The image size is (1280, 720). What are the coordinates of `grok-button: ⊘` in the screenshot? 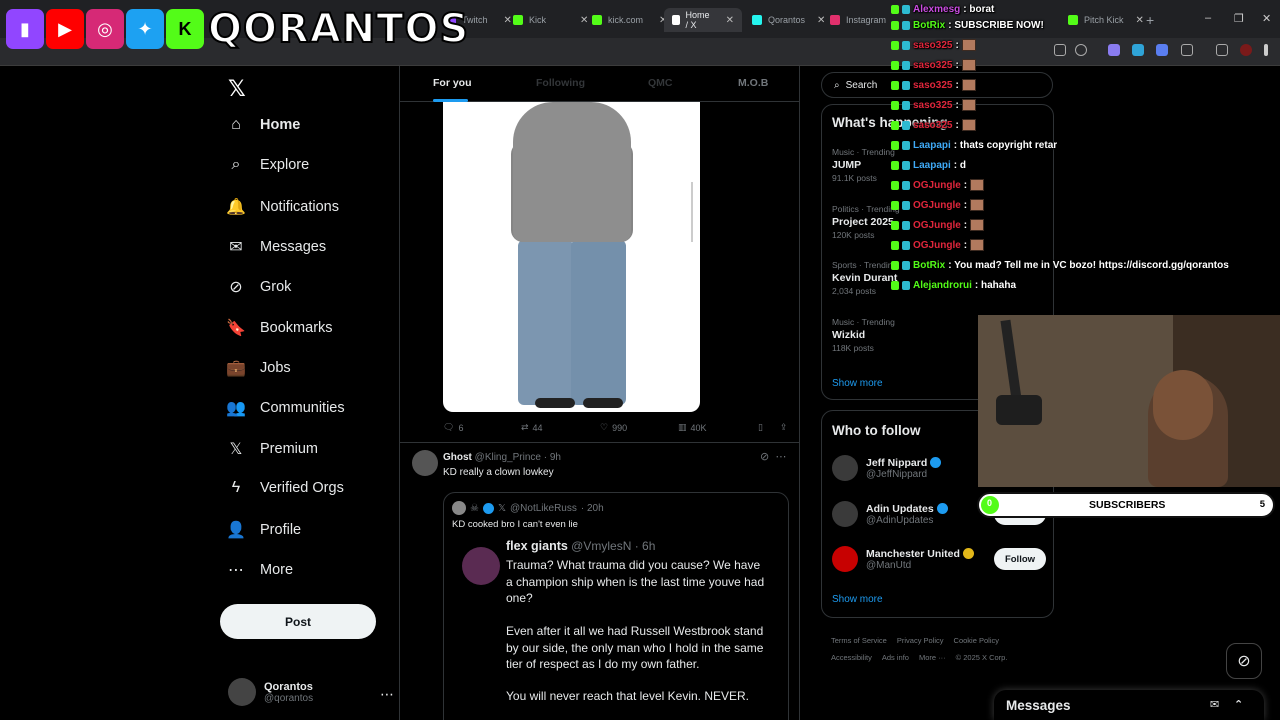 It's located at (1244, 661).